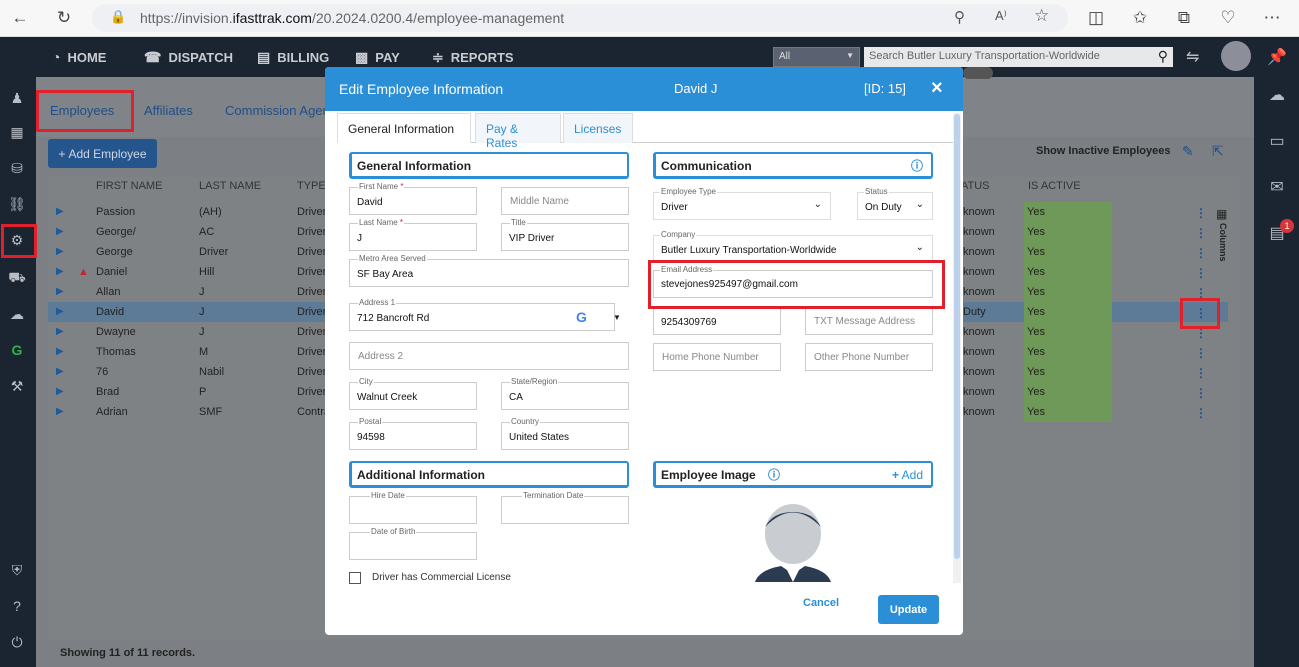 This screenshot has width=1299, height=667. I want to click on other-phone-field: Other Phone Number, so click(869, 357).